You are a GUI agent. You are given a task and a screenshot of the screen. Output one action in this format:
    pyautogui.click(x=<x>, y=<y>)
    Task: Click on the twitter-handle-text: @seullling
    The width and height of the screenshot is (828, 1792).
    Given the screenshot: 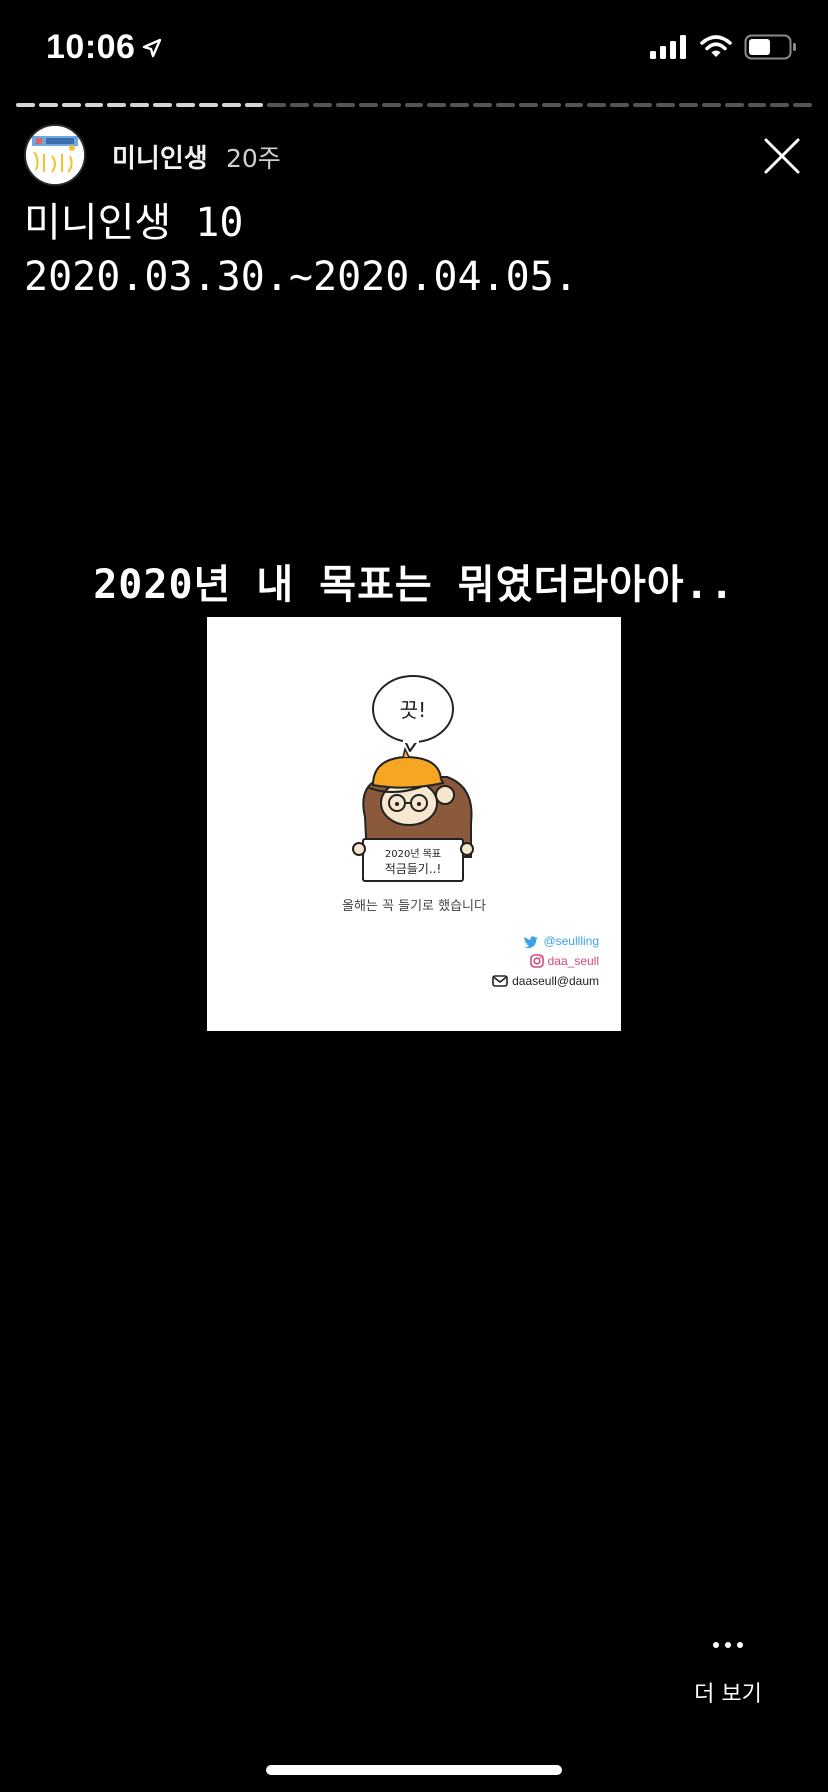 What is the action you would take?
    pyautogui.click(x=571, y=941)
    